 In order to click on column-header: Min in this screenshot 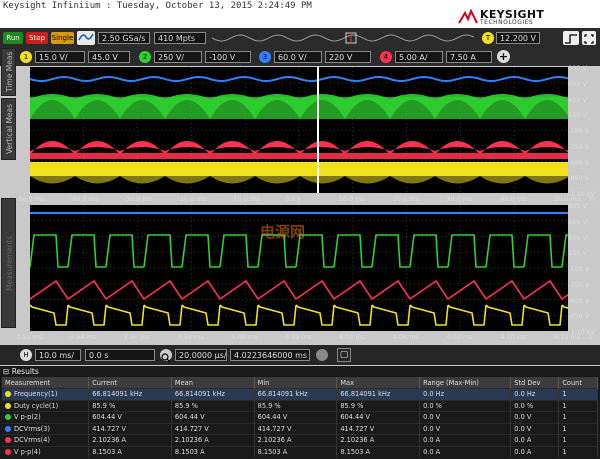, I will do `click(296, 383)`.